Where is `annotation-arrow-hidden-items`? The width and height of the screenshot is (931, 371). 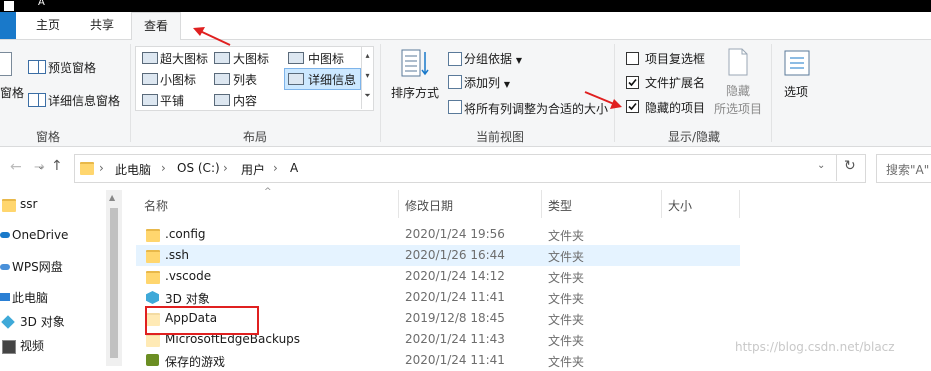 annotation-arrow-hidden-items is located at coordinates (603, 100).